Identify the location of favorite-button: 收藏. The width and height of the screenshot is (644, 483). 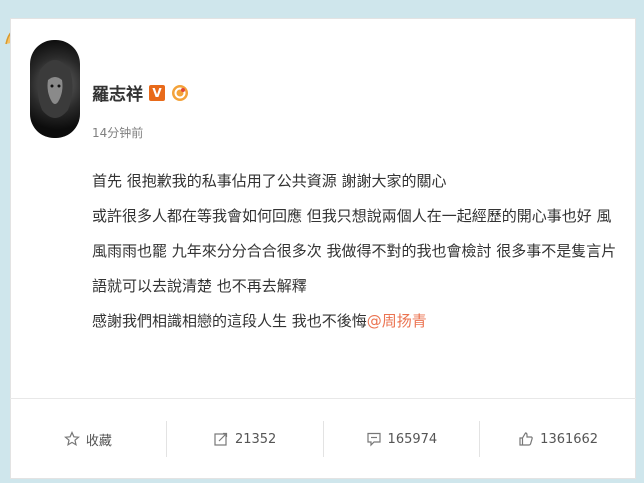
(88, 439).